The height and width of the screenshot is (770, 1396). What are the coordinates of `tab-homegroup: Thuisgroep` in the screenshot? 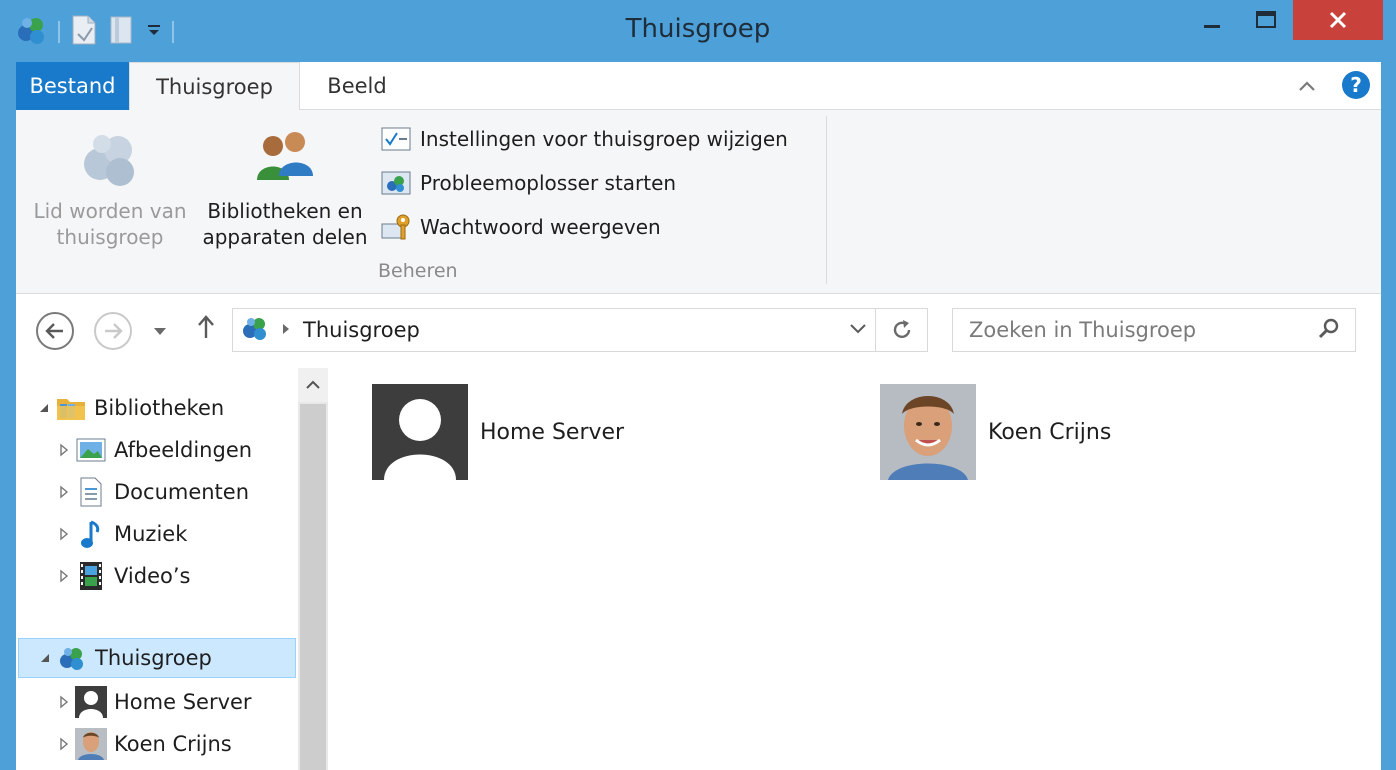 It's located at (214, 86).